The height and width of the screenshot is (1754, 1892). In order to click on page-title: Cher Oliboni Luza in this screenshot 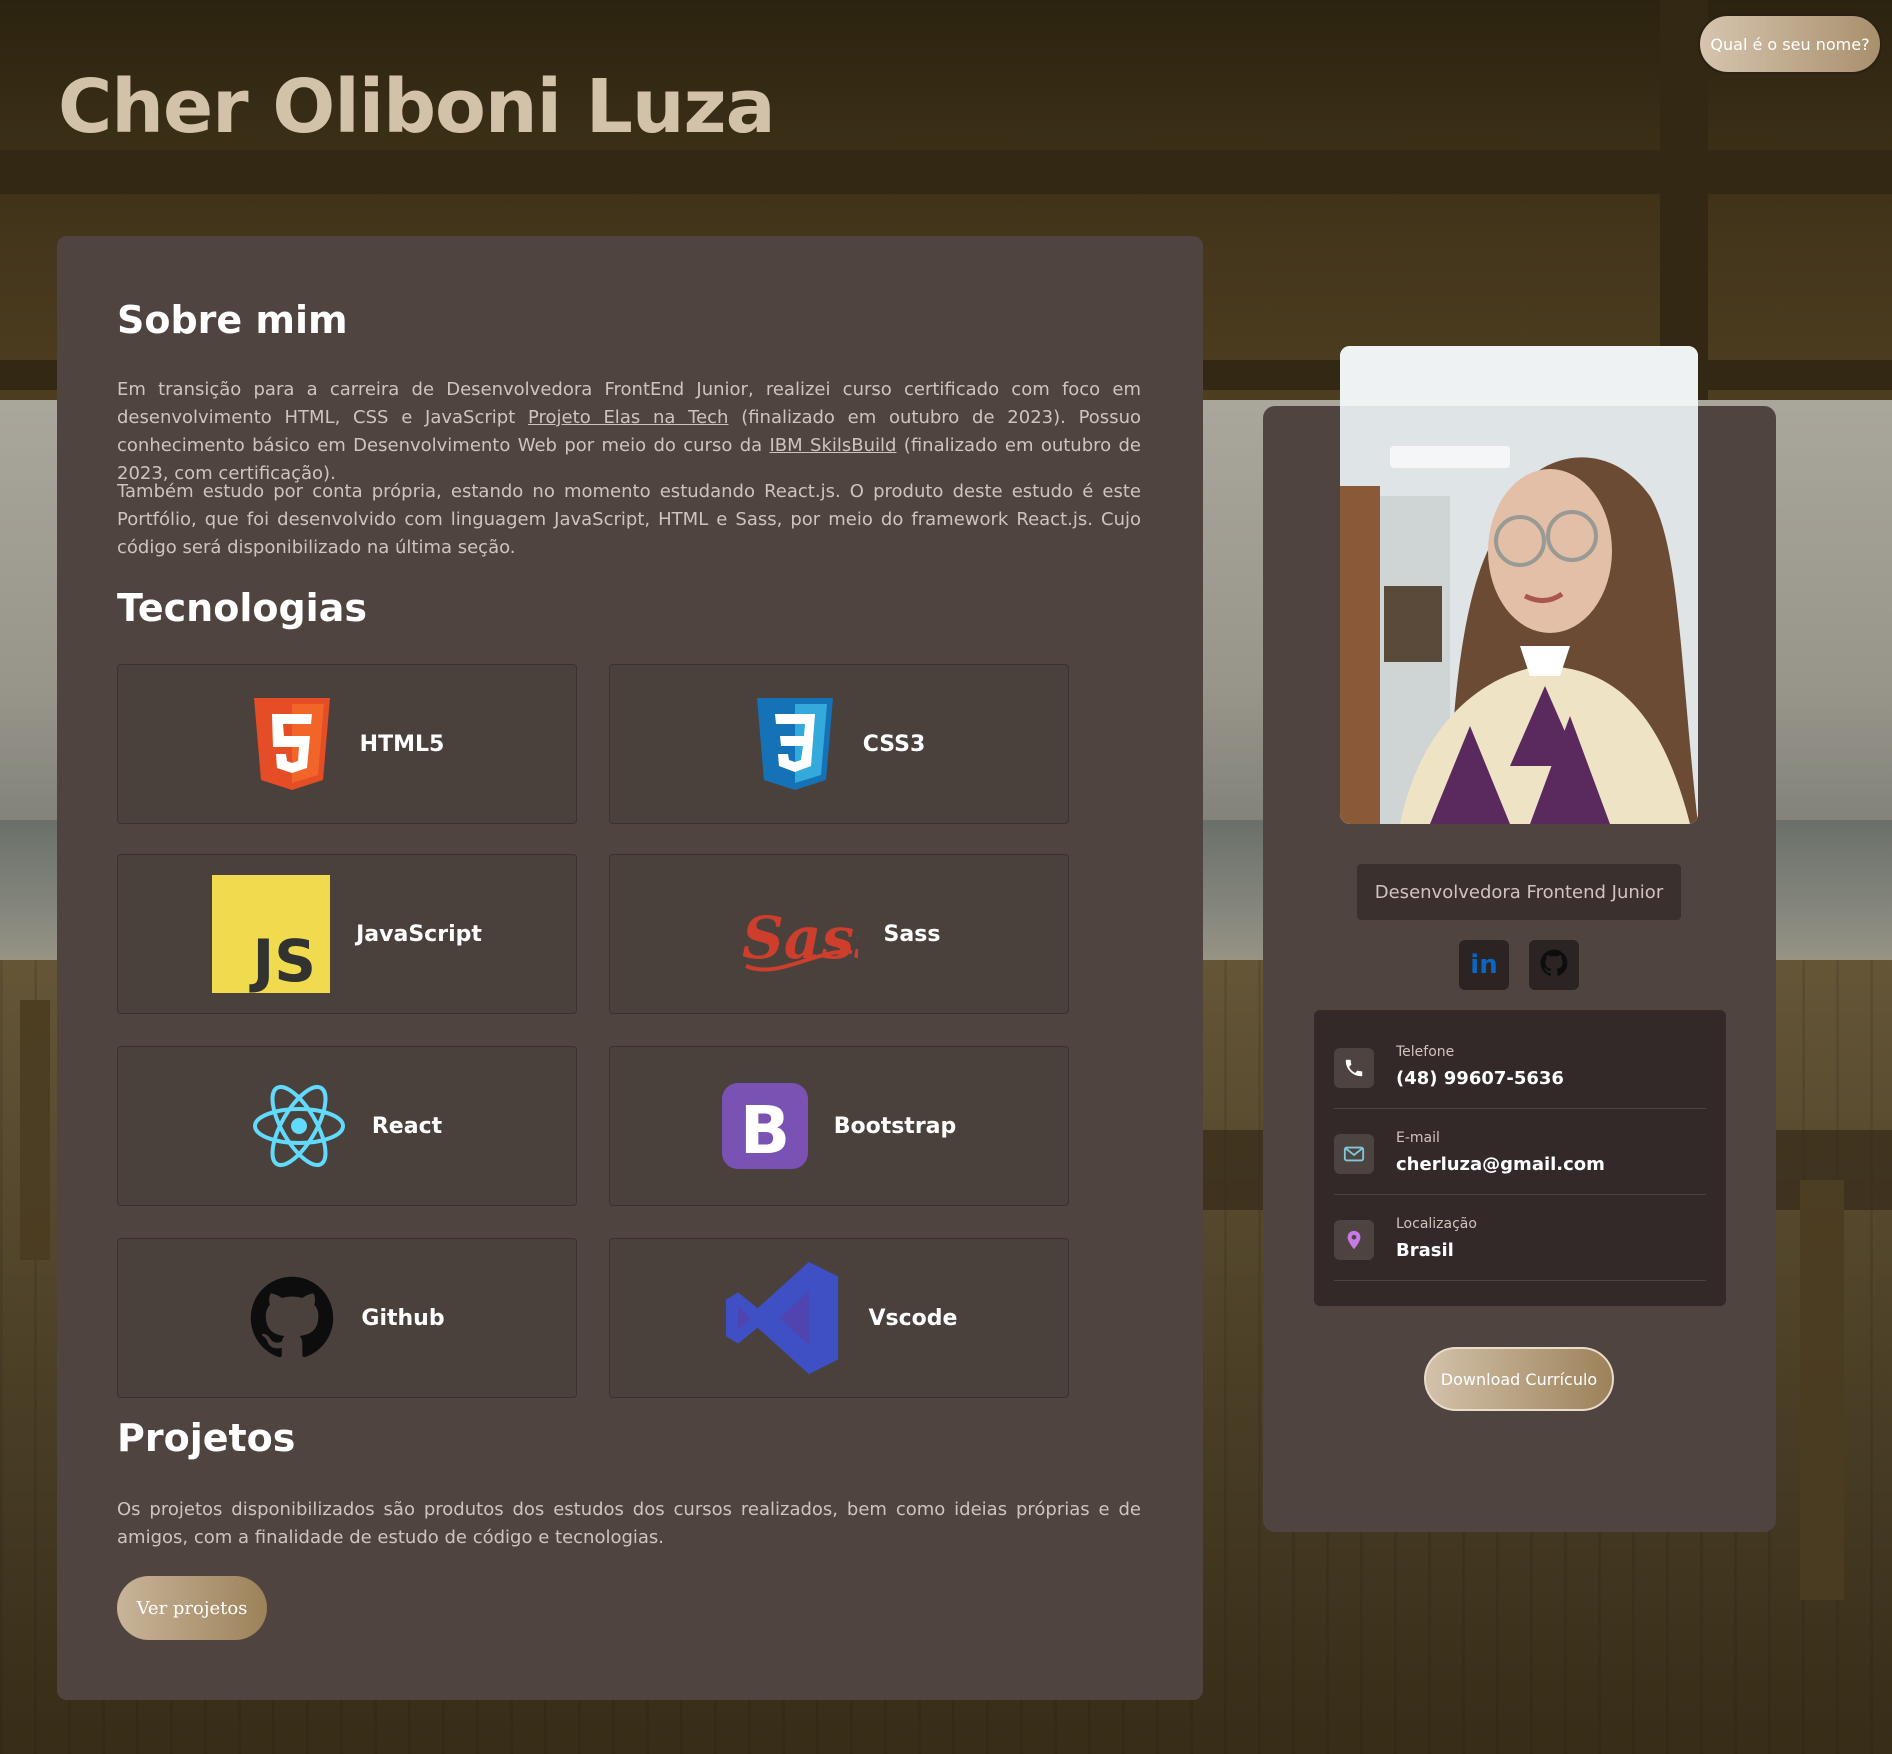, I will do `click(417, 107)`.